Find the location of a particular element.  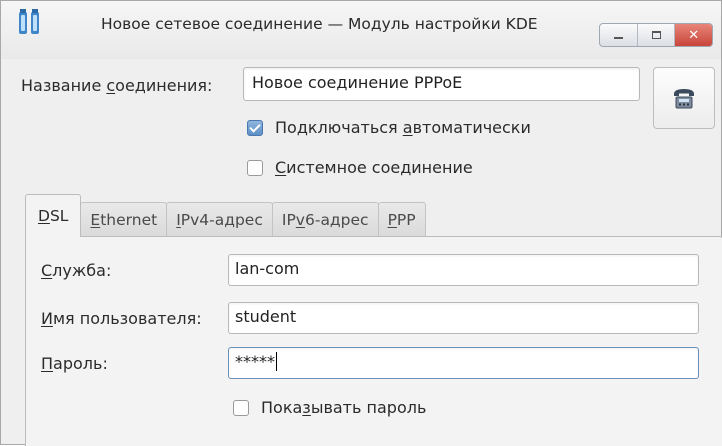

system-connection-label: Системное соединение is located at coordinates (374, 167).